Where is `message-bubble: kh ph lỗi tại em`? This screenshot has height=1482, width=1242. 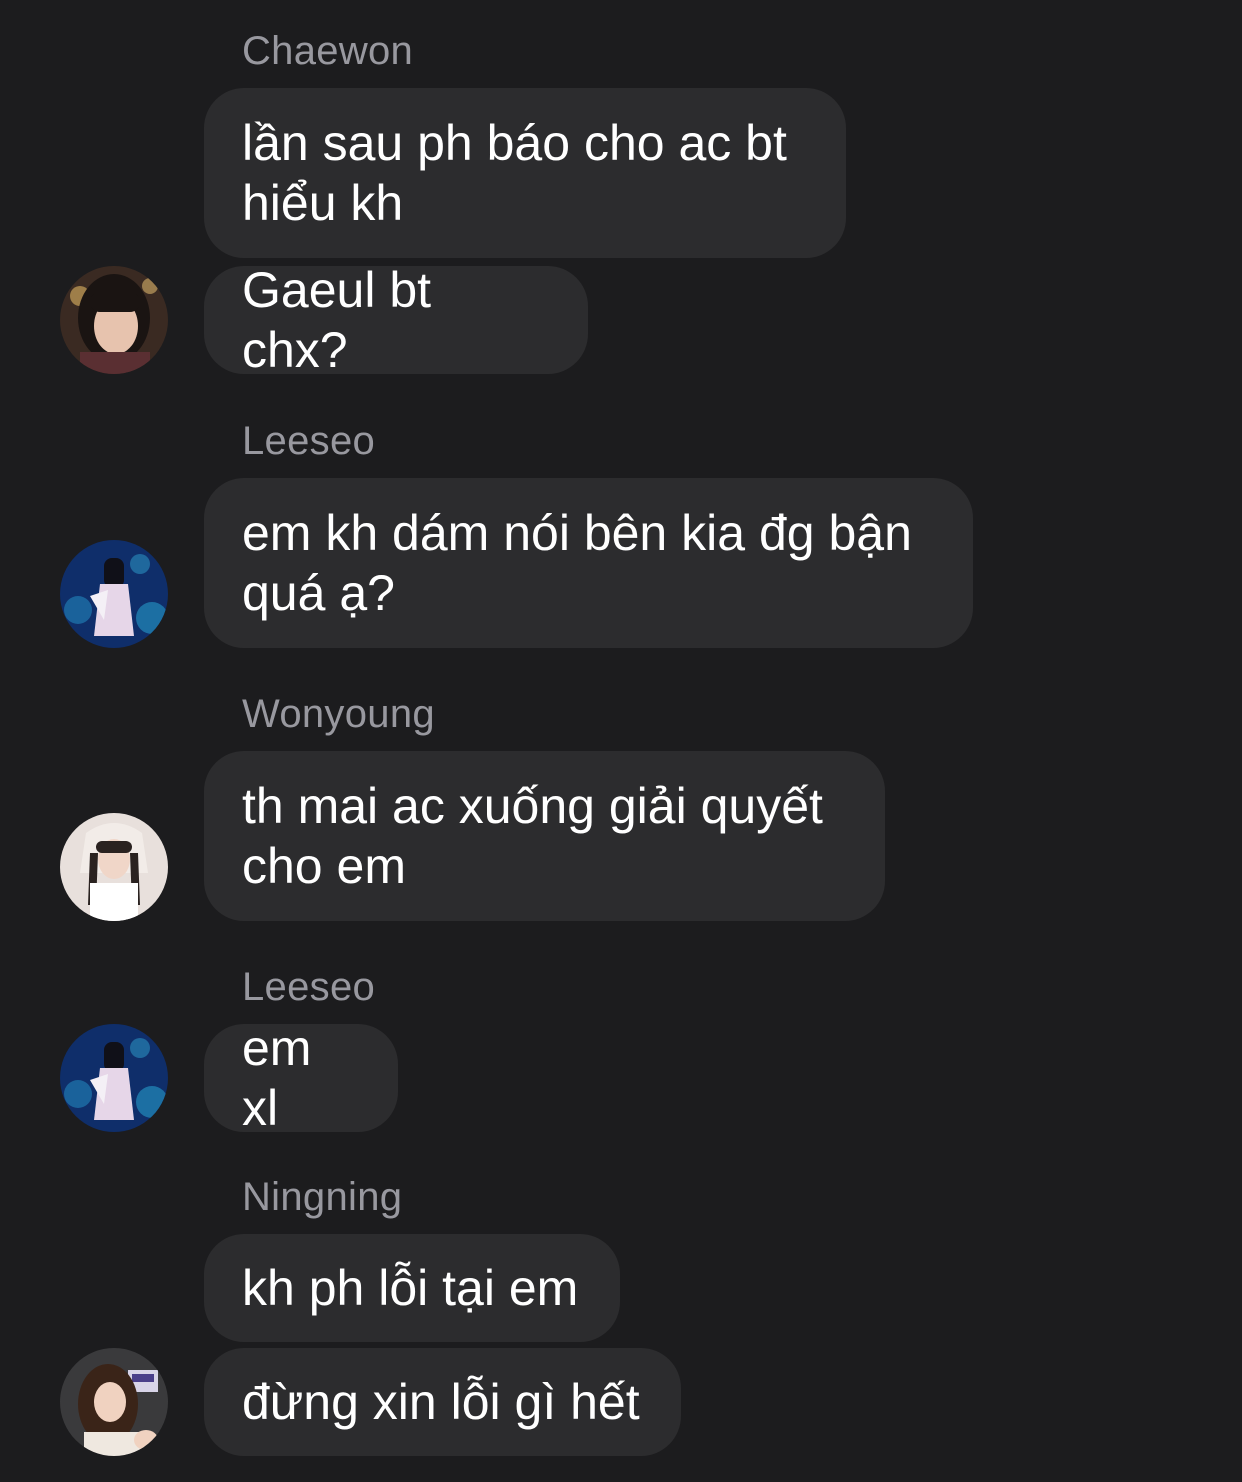
message-bubble: kh ph lỗi tại em is located at coordinates (412, 1288).